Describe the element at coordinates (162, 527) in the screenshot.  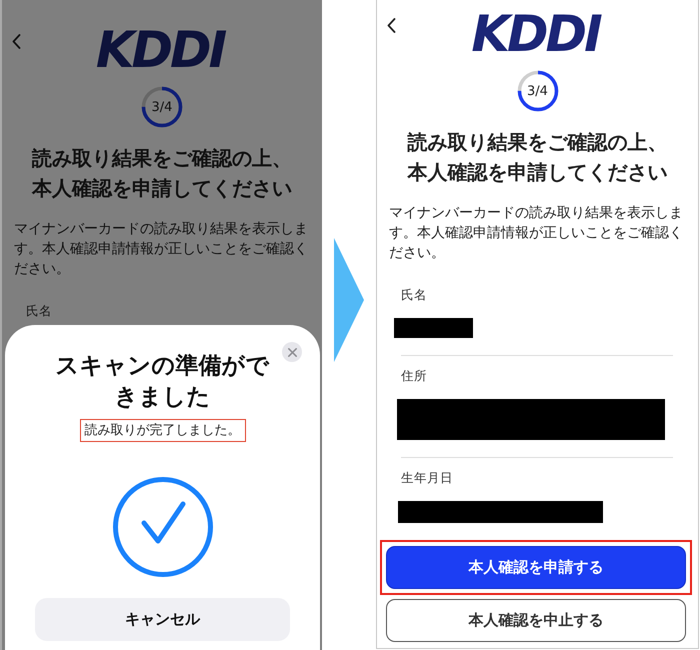
I see `check-circle-icon` at that location.